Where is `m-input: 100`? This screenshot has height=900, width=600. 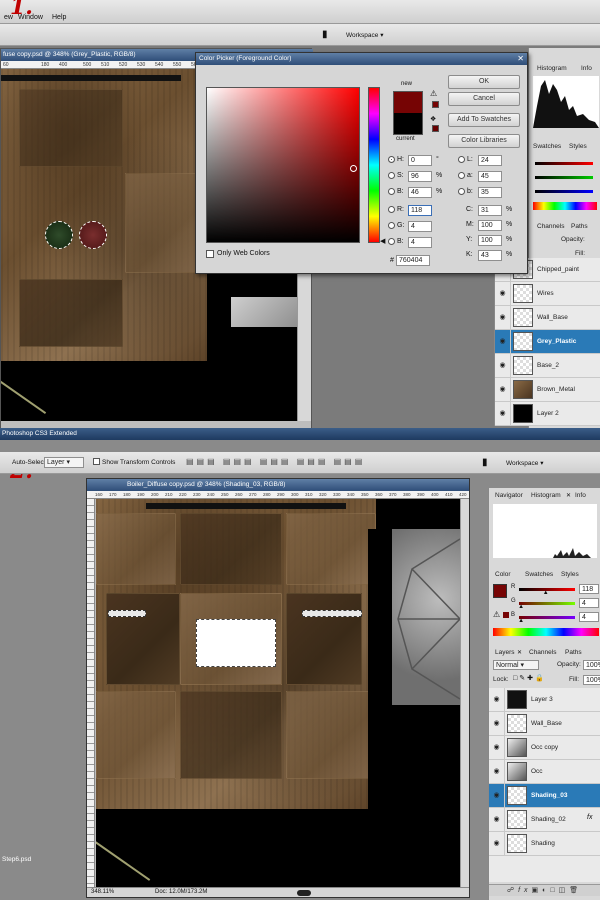
m-input: 100 is located at coordinates (490, 225).